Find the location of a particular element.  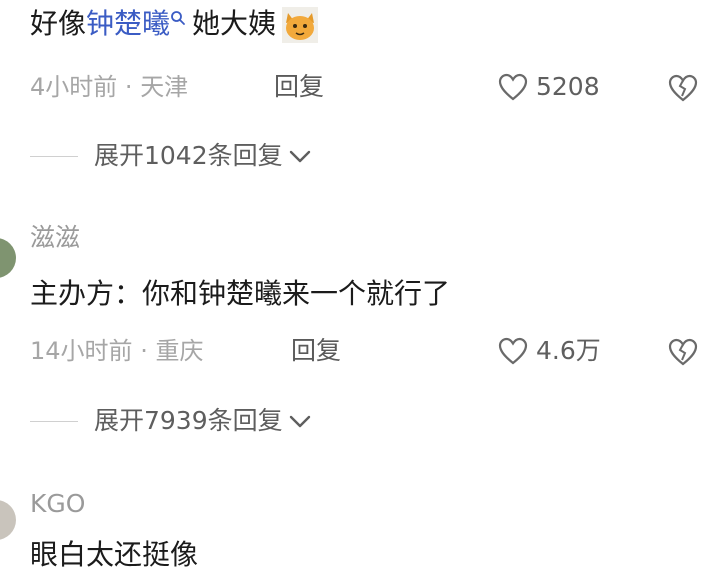

comment-text: 好像钟楚曦 她大姨 is located at coordinates (174, 24).